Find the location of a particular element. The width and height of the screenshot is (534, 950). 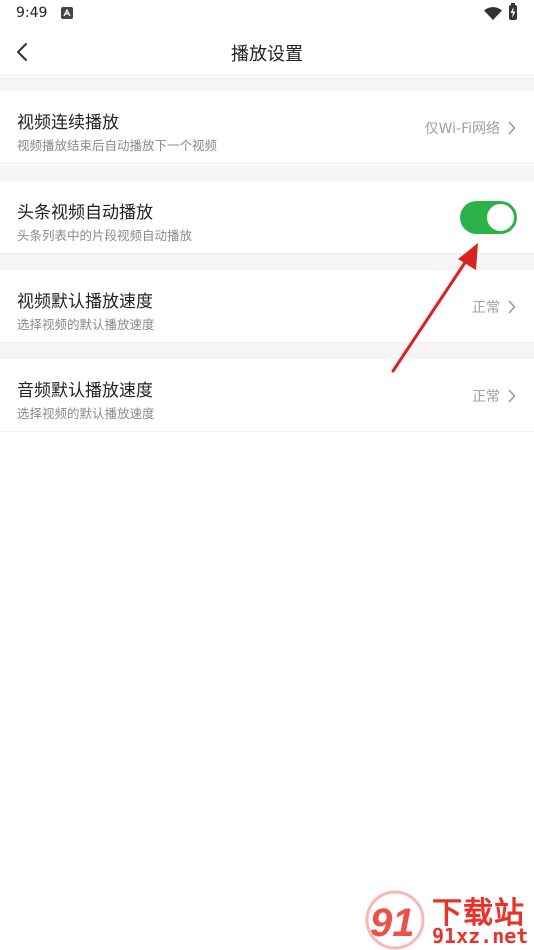

setting-title: 音频默认播放速度 is located at coordinates (85, 391).